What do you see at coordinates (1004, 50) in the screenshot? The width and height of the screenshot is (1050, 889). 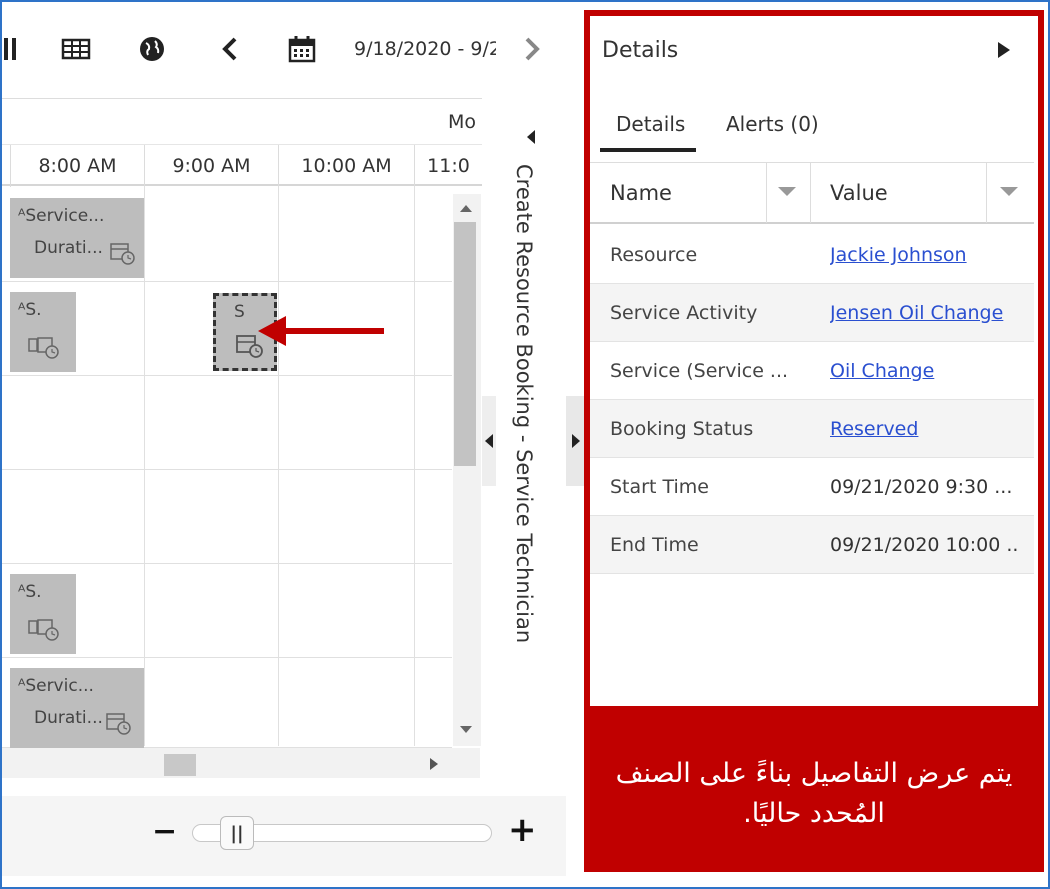 I see `collapse-details-icon` at bounding box center [1004, 50].